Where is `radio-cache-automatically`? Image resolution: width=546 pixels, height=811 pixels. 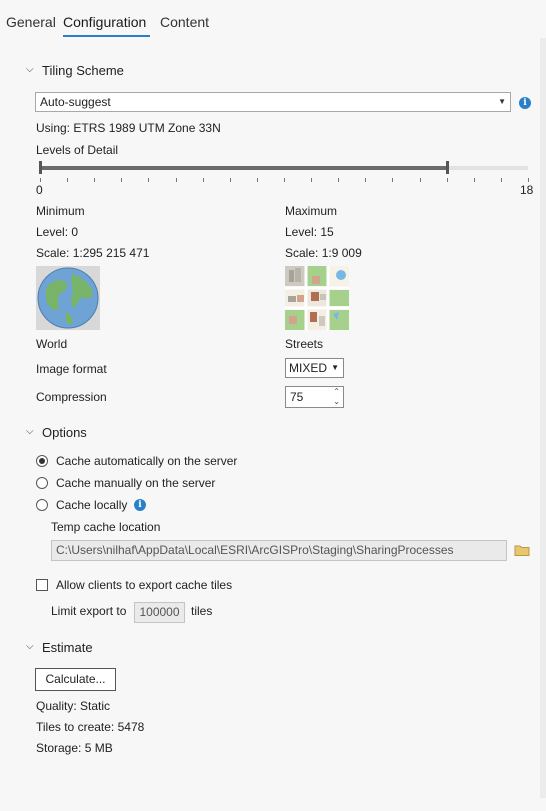 radio-cache-automatically is located at coordinates (42, 461).